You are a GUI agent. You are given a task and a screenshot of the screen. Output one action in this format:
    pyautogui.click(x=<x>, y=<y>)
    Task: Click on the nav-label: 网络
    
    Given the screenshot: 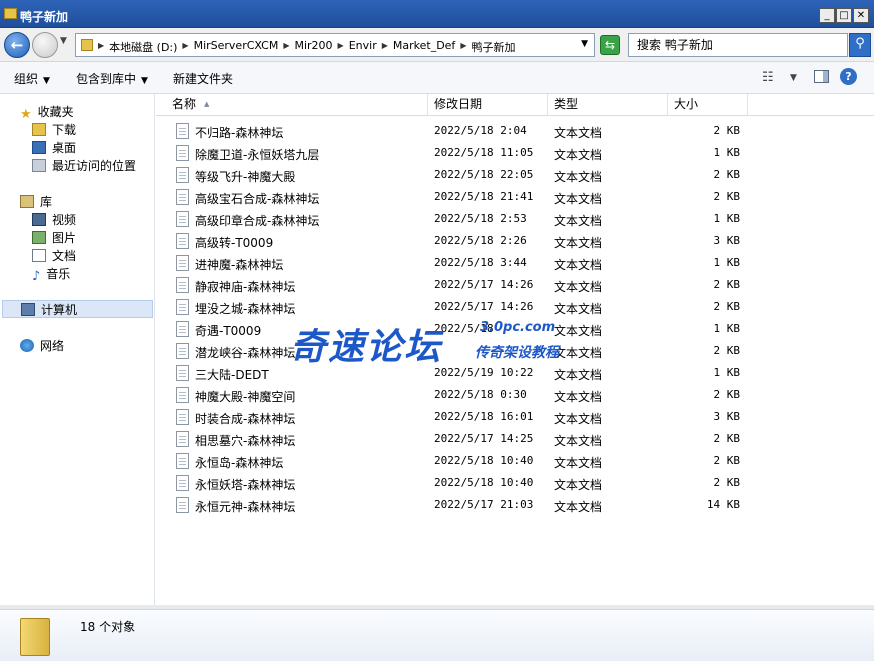 What is the action you would take?
    pyautogui.click(x=52, y=346)
    